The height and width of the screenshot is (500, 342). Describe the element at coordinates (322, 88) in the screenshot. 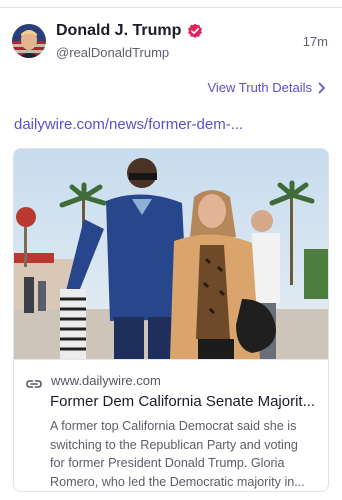

I see `chevron-right-icon` at that location.